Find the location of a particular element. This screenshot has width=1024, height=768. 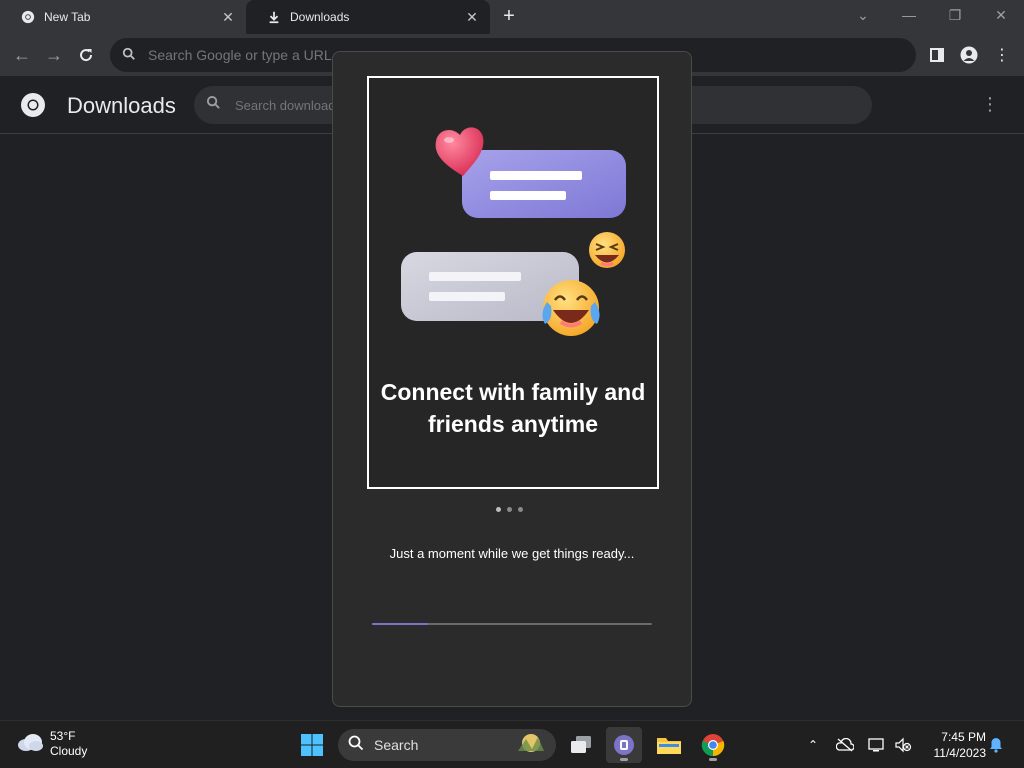

tab-strip: New Tab ✕ Downloads ✕ + ⌄ — ❐ ✕ is located at coordinates (512, 17).